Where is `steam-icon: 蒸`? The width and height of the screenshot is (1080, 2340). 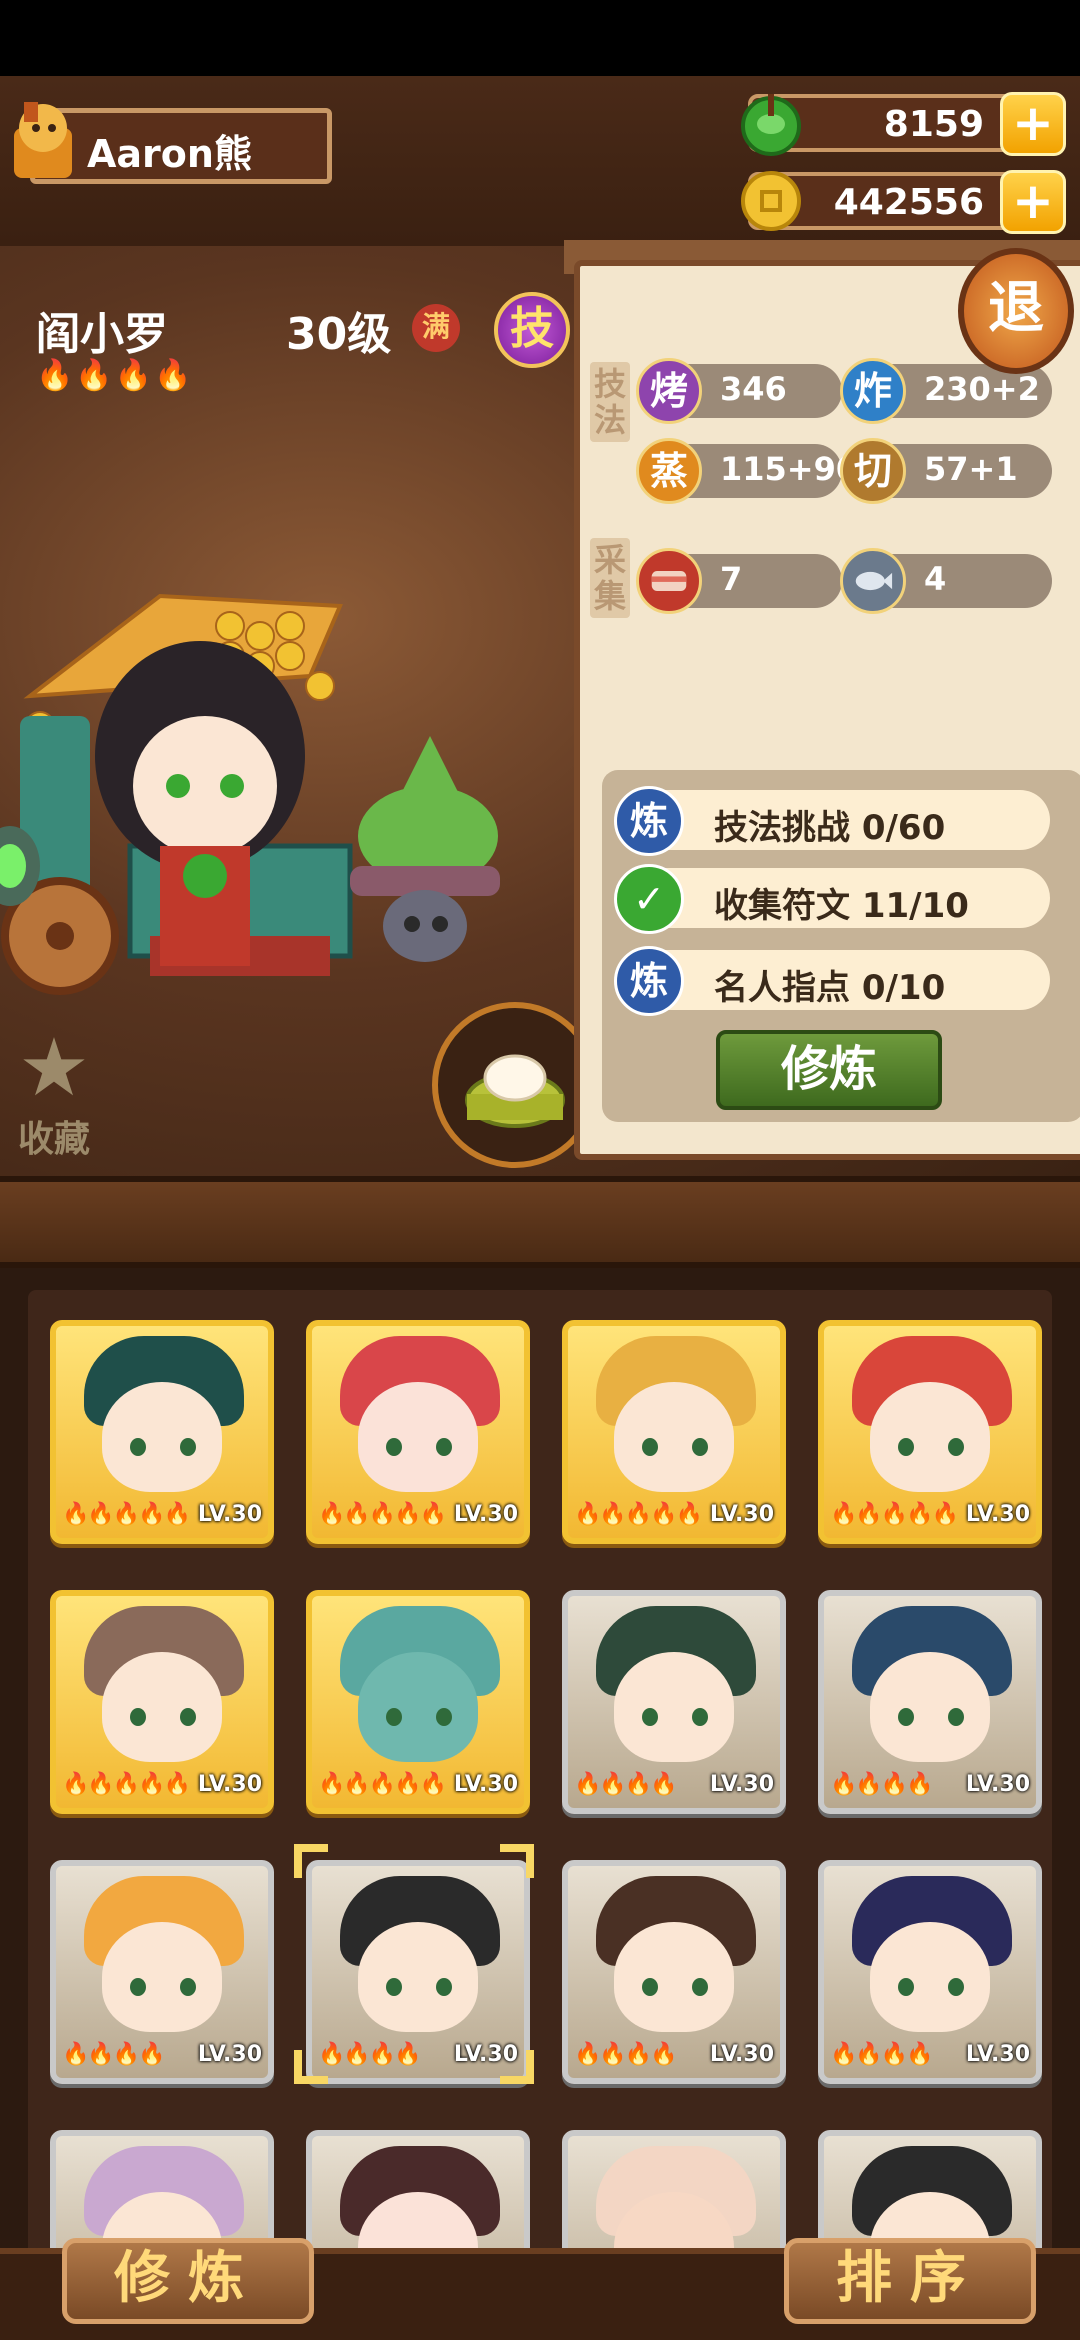 steam-icon: 蒸 is located at coordinates (669, 471).